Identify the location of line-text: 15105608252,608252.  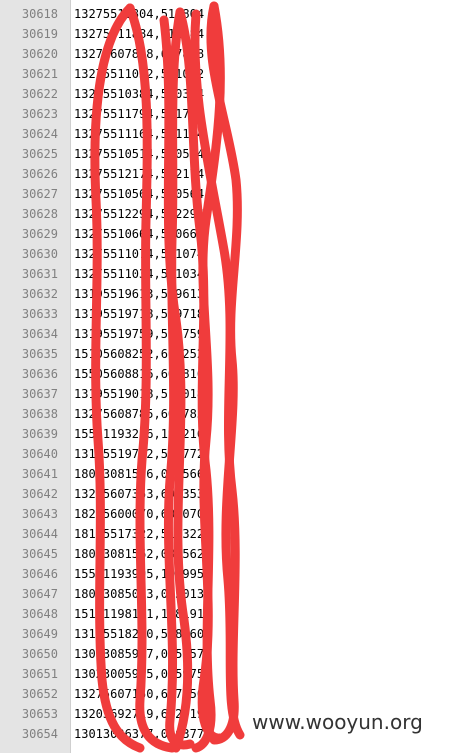
(139, 354).